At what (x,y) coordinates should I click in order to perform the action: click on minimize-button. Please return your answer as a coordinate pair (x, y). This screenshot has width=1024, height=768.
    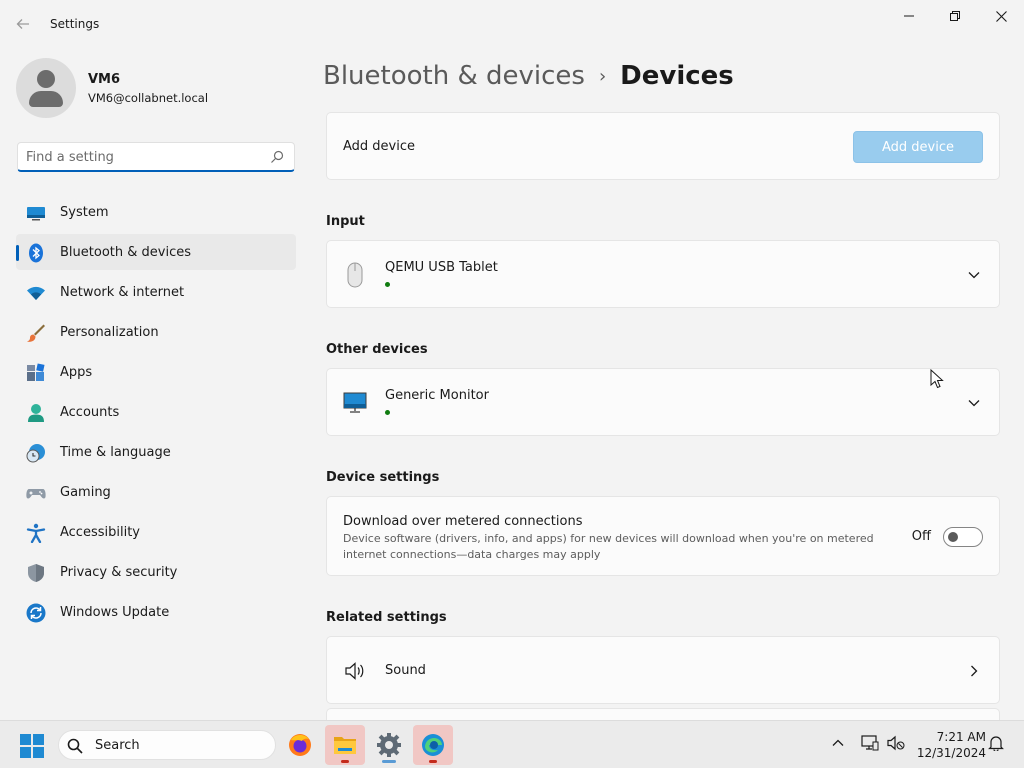
    Looking at the image, I should click on (909, 16).